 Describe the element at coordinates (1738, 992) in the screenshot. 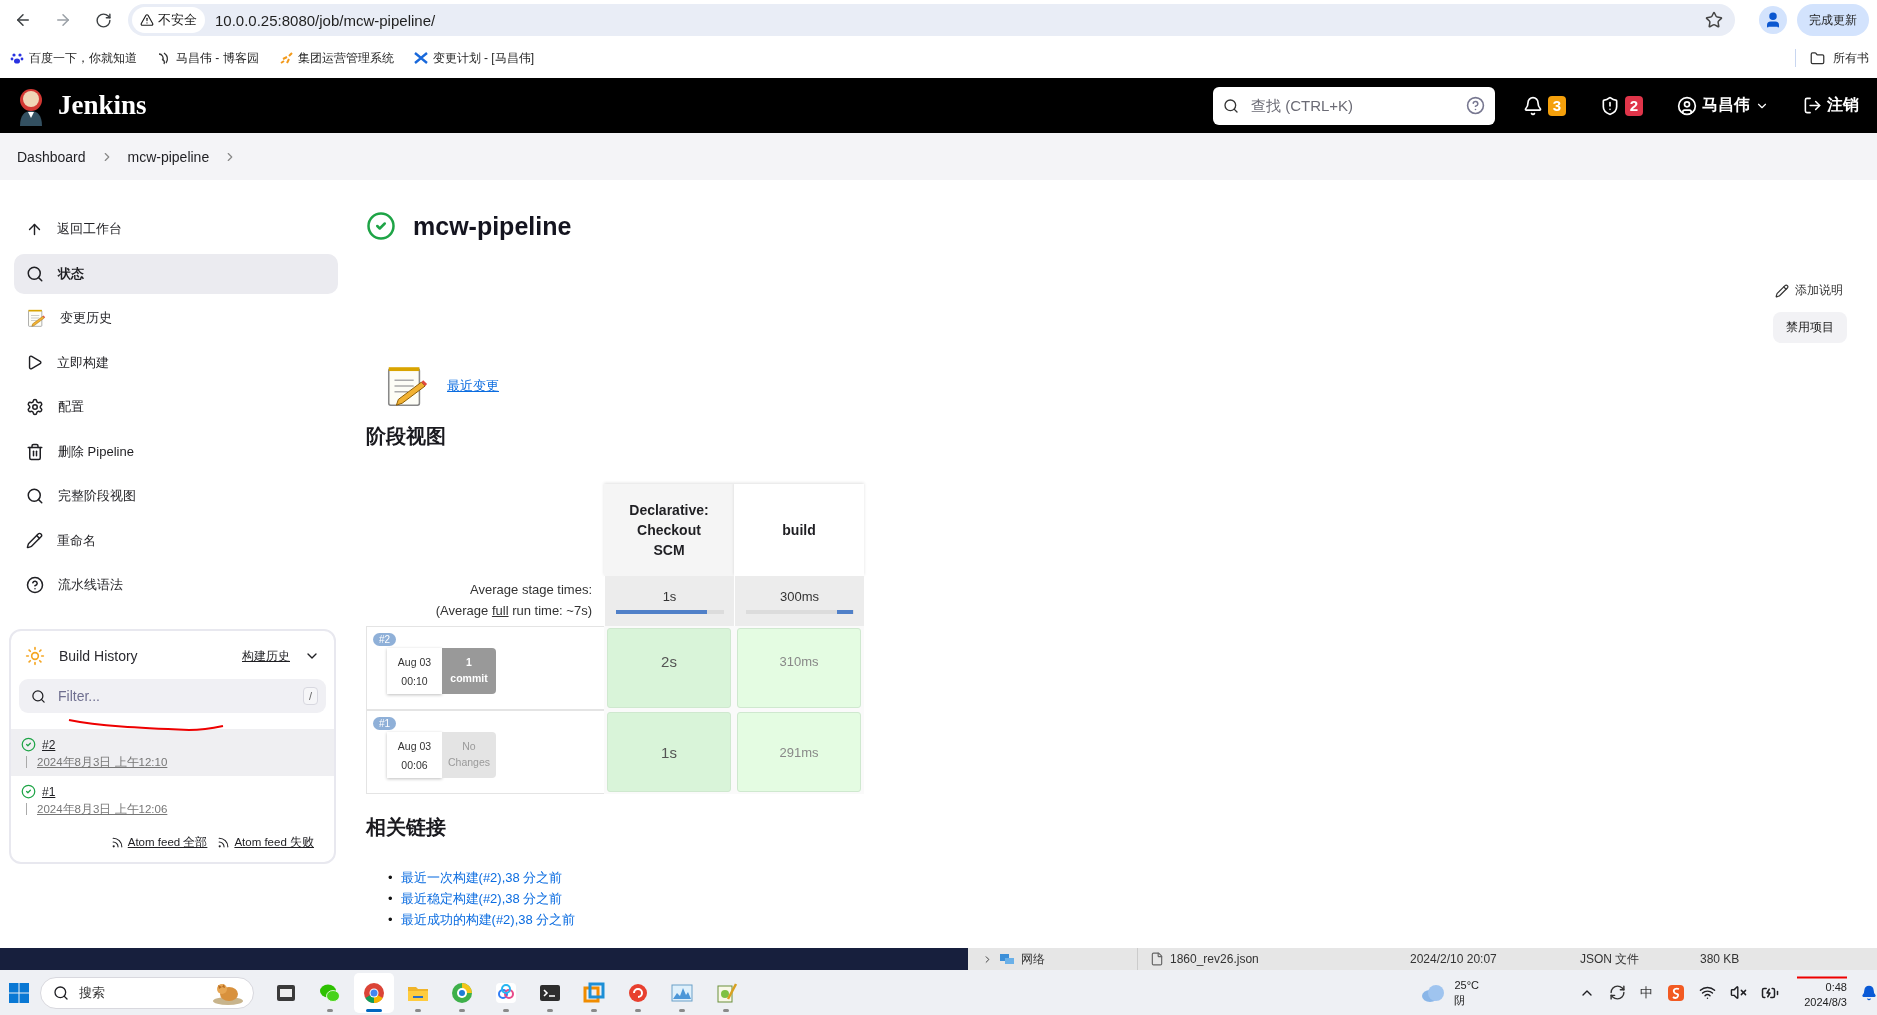

I see `muted-speaker-icon` at that location.